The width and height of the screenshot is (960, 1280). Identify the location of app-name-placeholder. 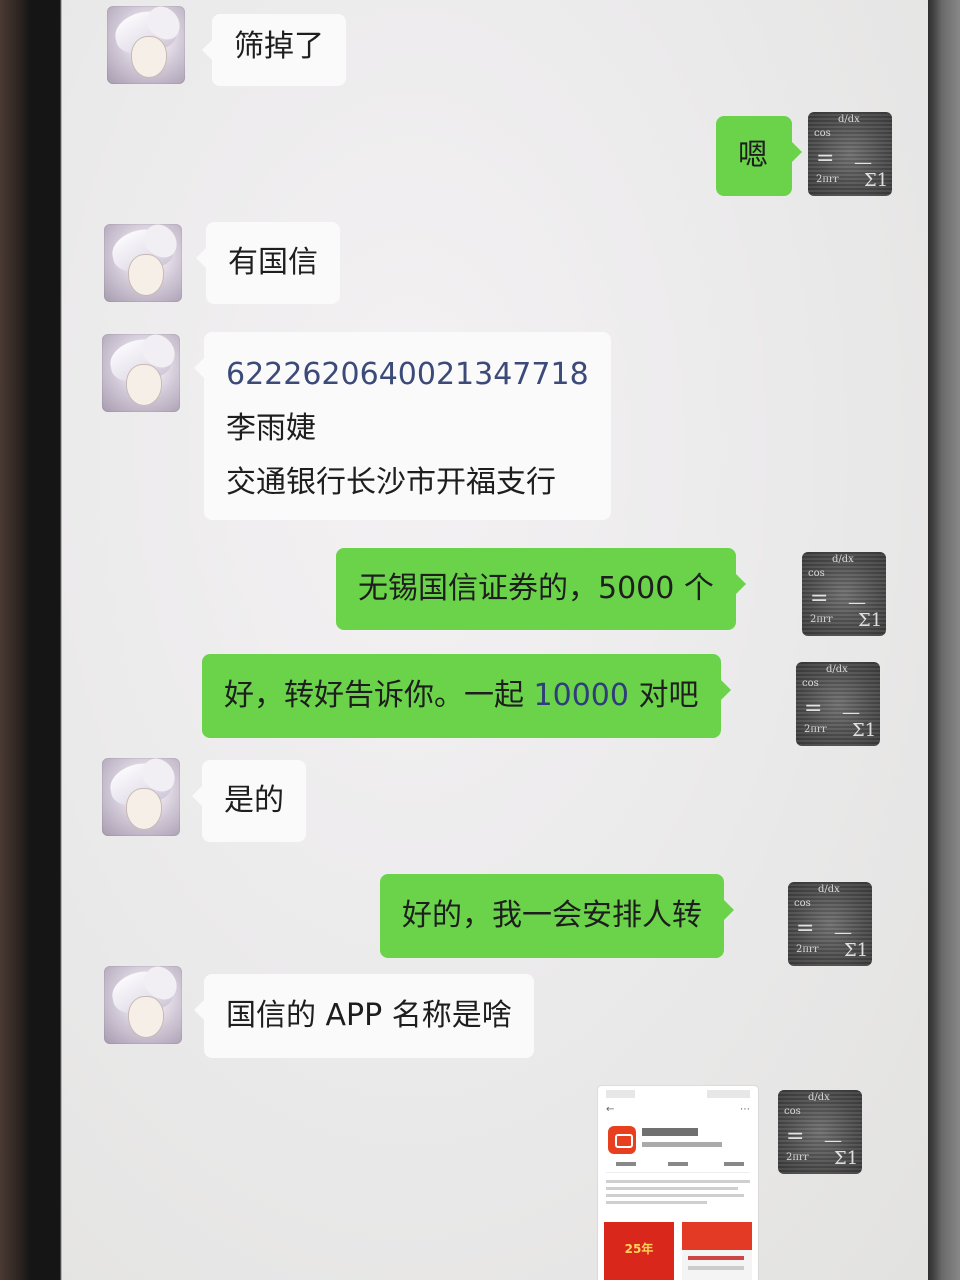
(670, 1132).